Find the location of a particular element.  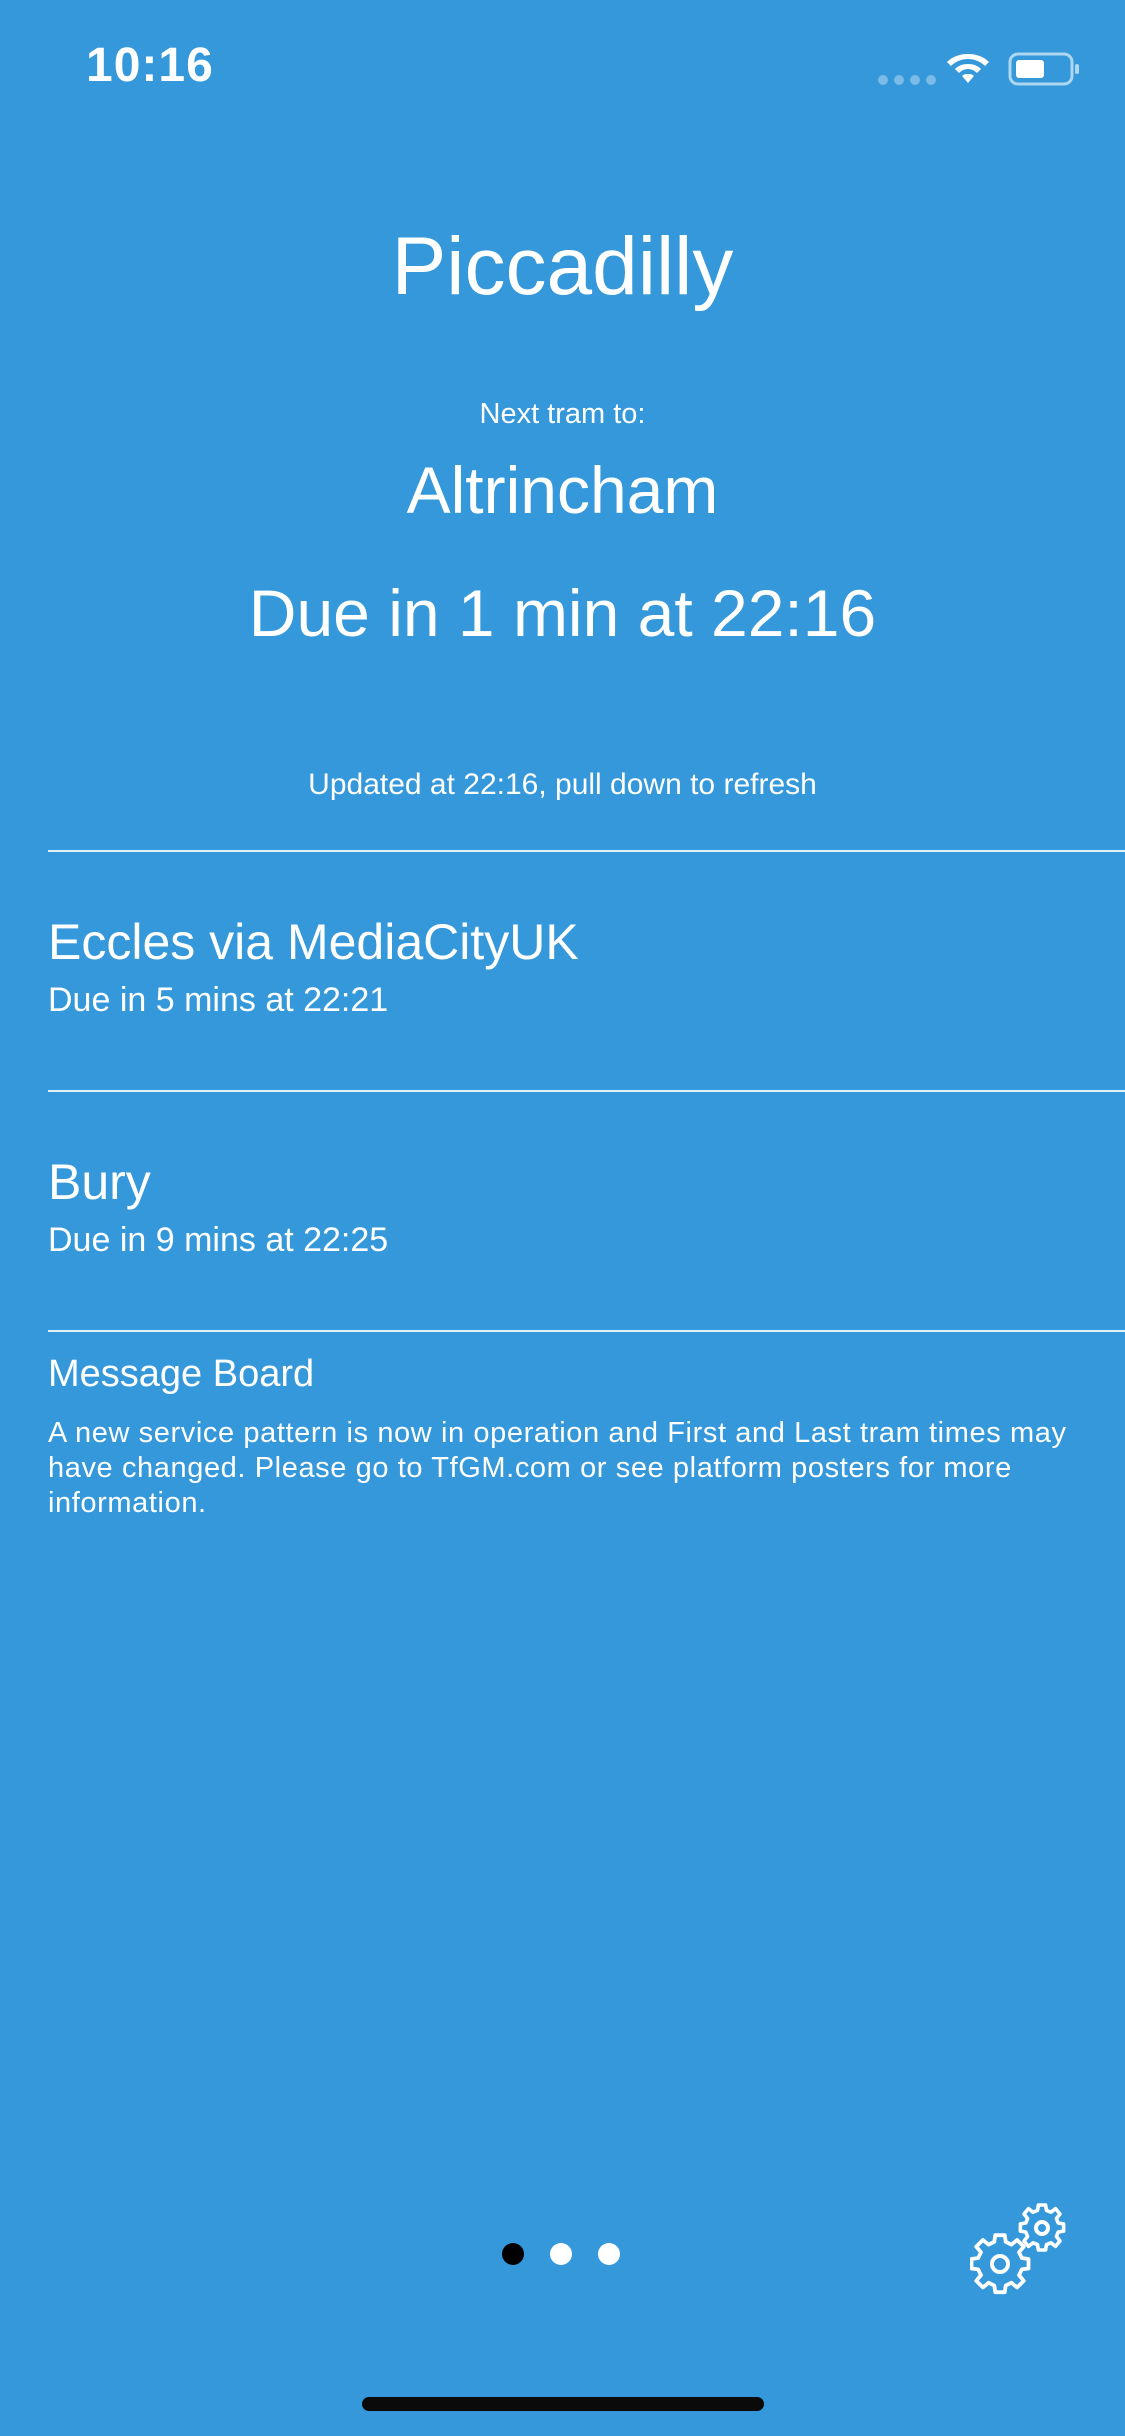

page-indicator is located at coordinates (561, 2254).